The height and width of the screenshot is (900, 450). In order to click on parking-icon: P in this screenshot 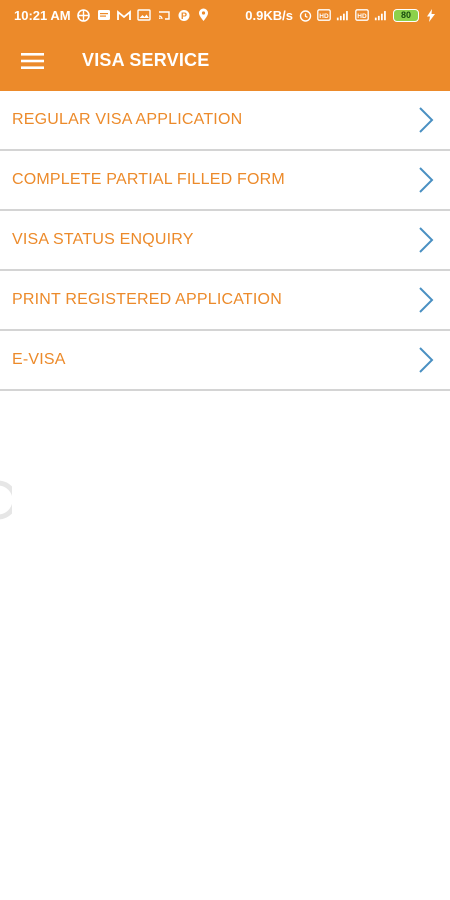, I will do `click(184, 15)`.